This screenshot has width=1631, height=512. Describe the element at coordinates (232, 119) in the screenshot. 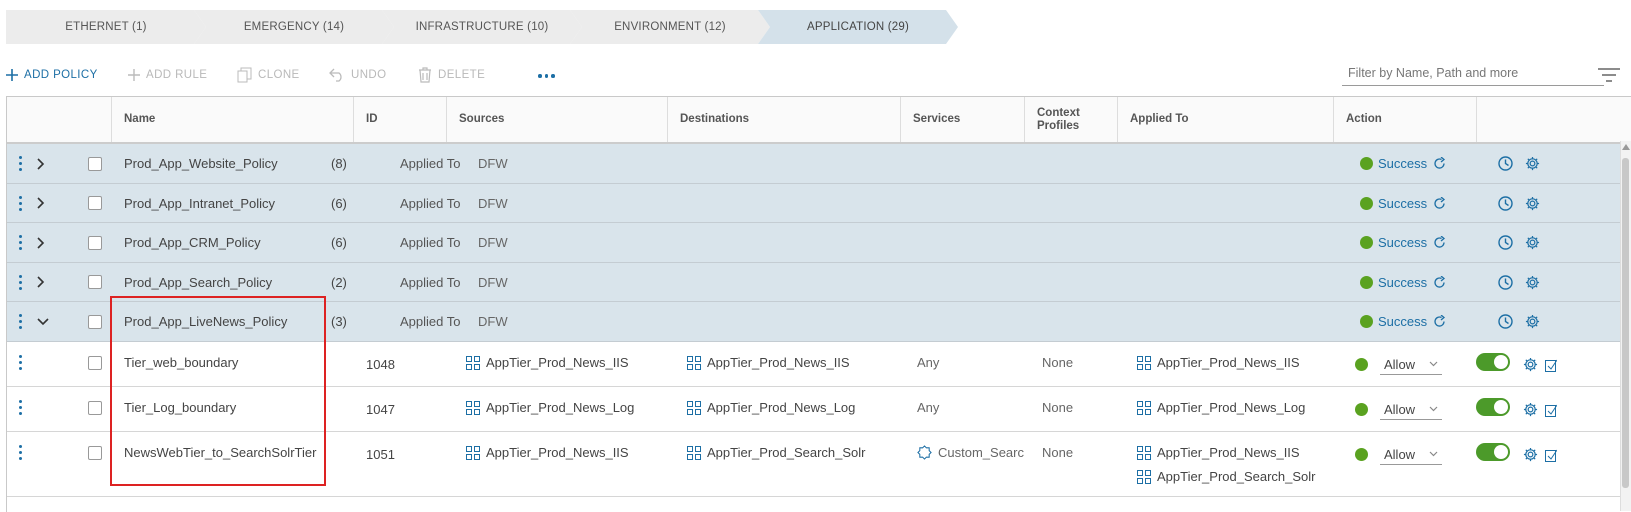

I see `col-name: Name` at that location.